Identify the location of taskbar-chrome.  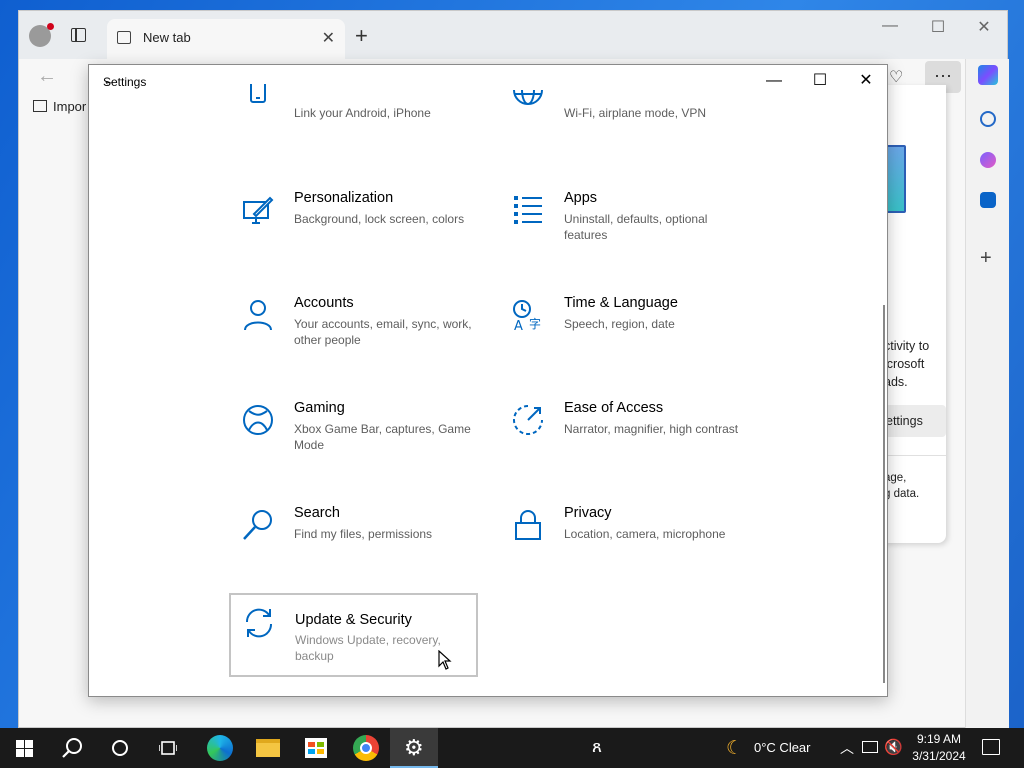
(366, 748).